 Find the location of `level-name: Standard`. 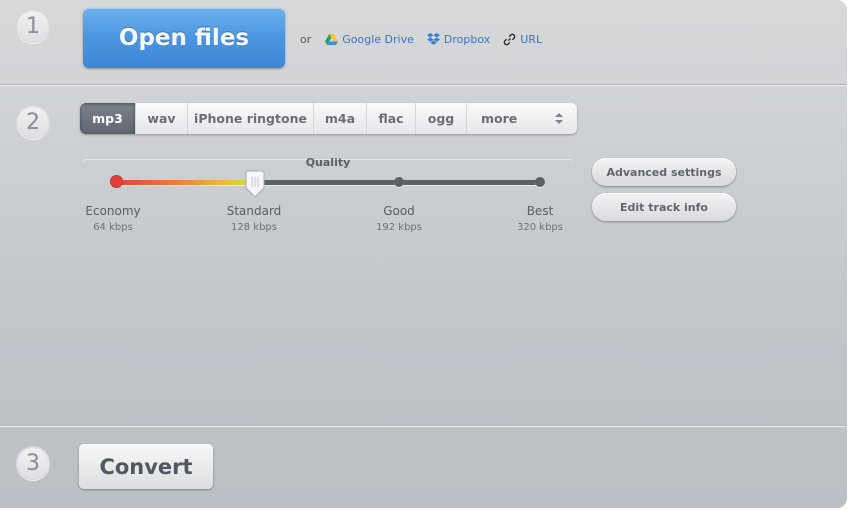

level-name: Standard is located at coordinates (254, 211).